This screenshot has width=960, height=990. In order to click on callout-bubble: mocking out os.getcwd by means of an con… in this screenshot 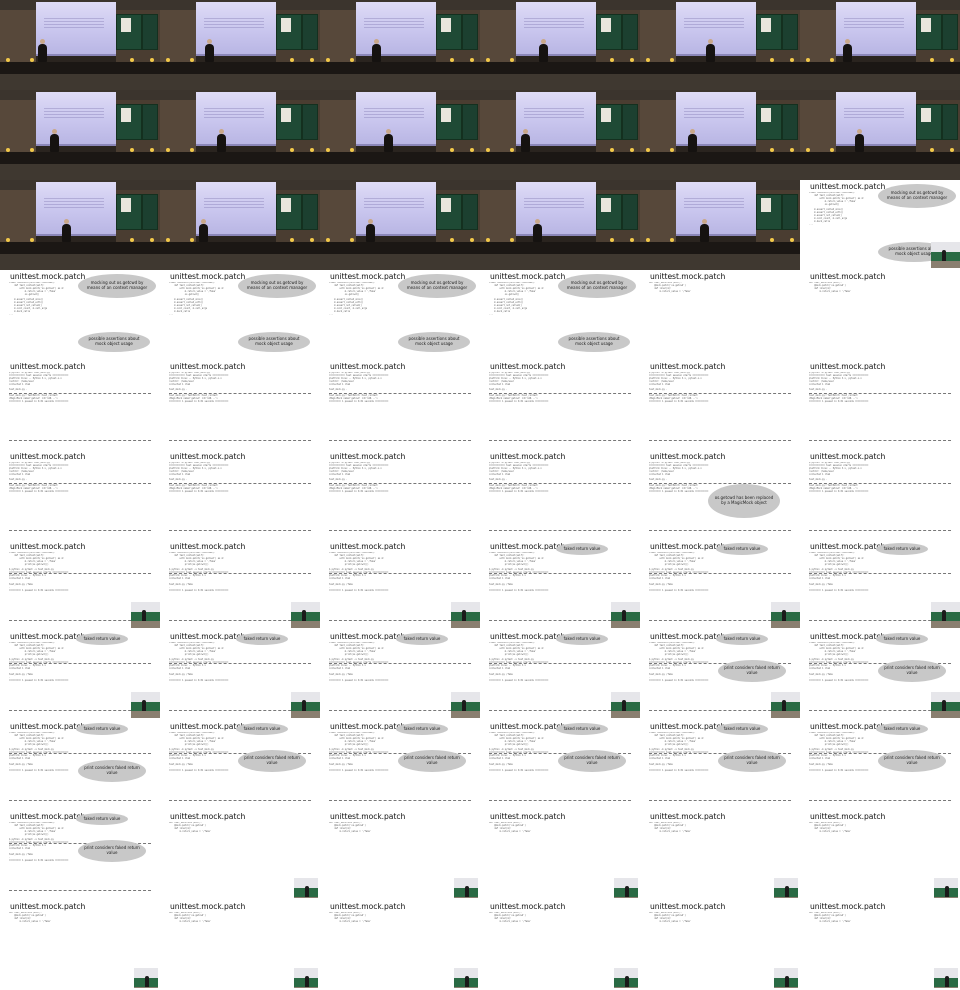, I will do `click(277, 286)`.